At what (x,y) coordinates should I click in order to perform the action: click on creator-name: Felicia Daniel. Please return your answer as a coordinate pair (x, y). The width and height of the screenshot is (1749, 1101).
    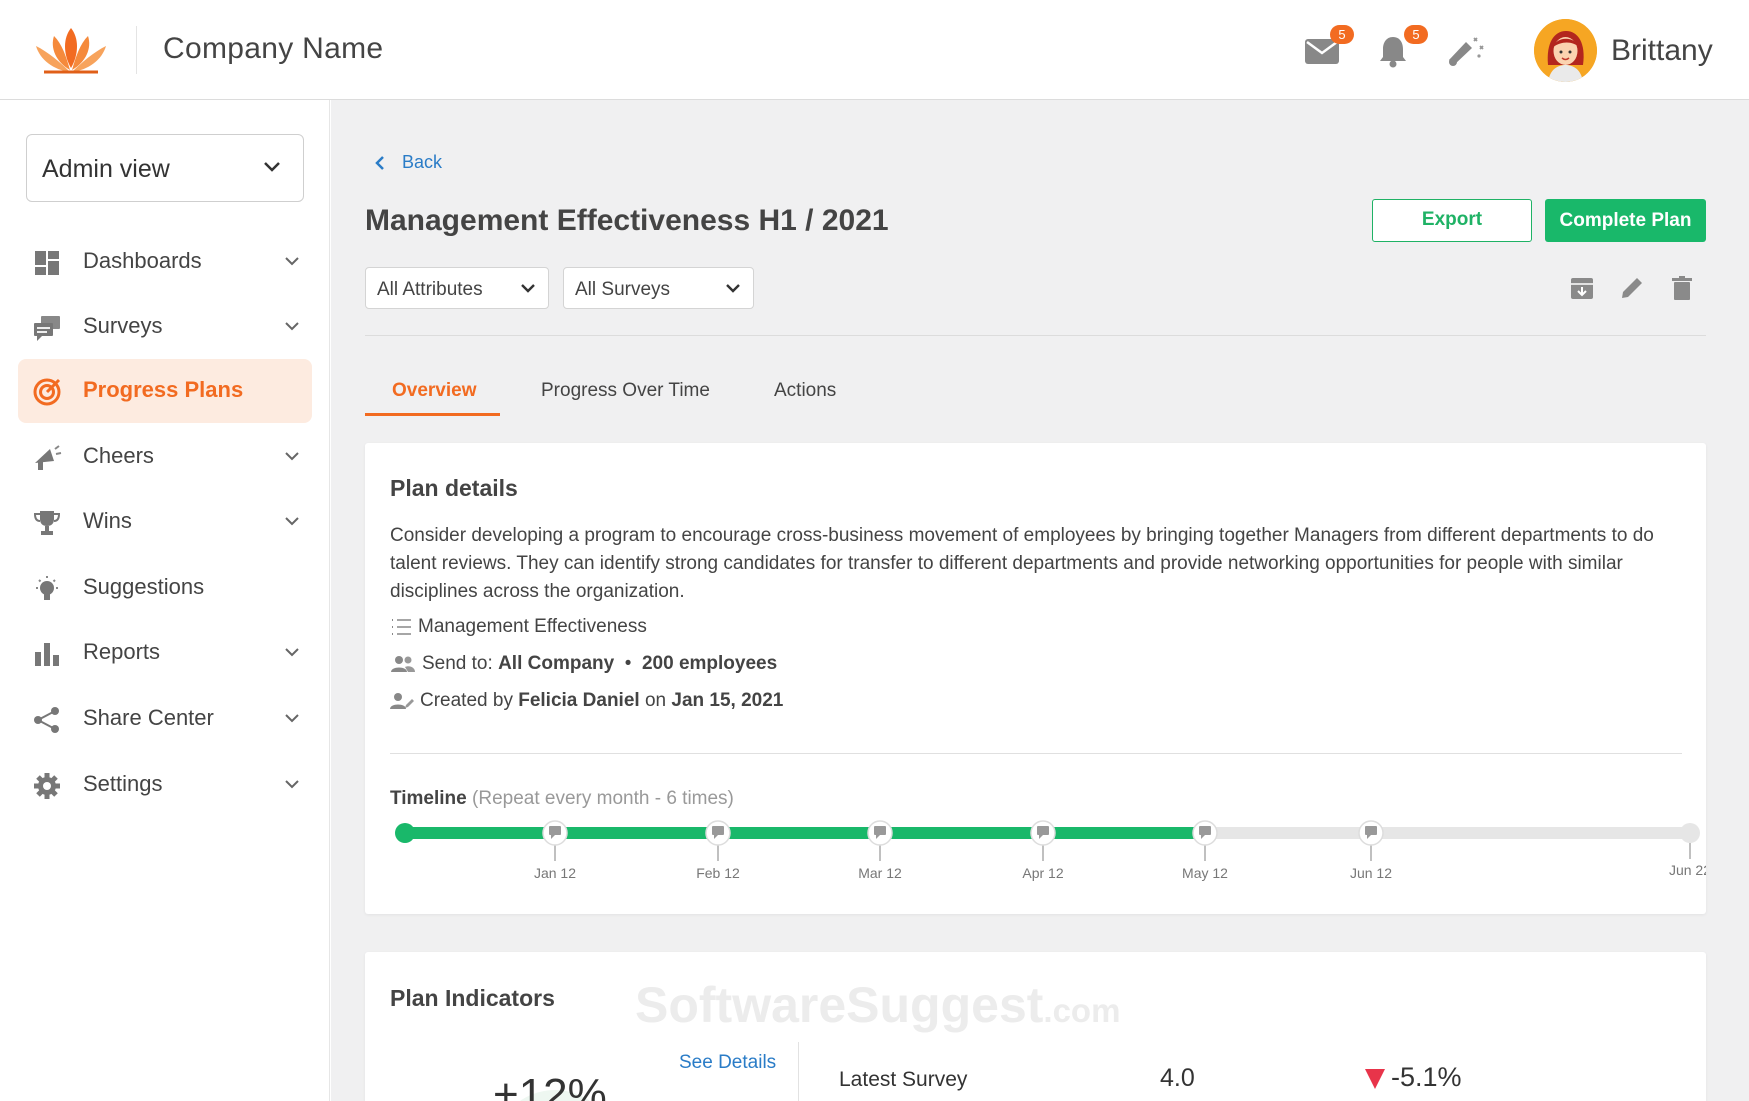
    Looking at the image, I should click on (579, 700).